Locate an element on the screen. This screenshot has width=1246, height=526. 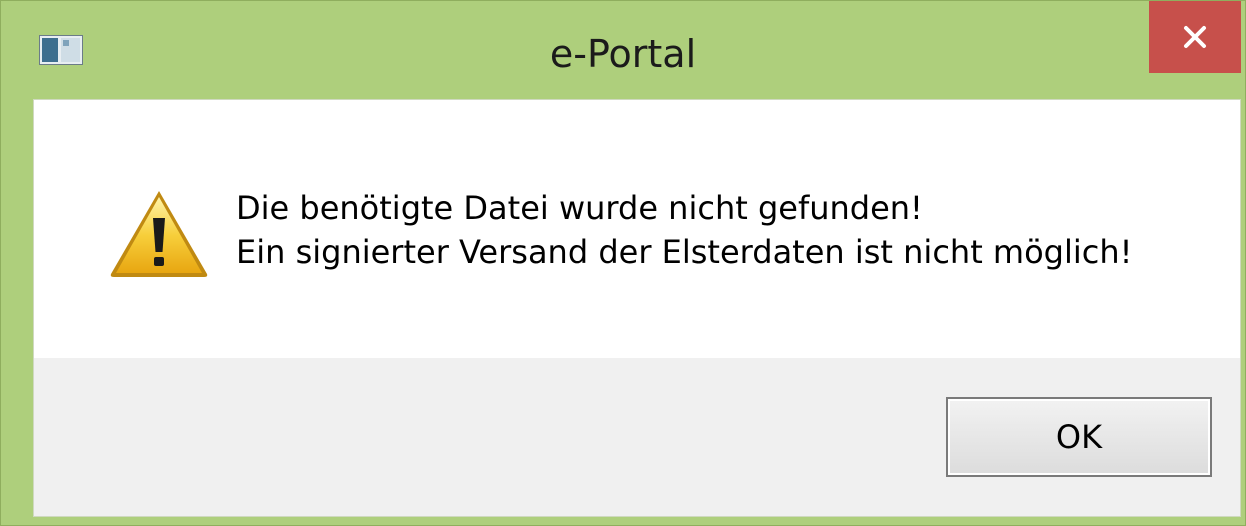
close-button is located at coordinates (1195, 37).